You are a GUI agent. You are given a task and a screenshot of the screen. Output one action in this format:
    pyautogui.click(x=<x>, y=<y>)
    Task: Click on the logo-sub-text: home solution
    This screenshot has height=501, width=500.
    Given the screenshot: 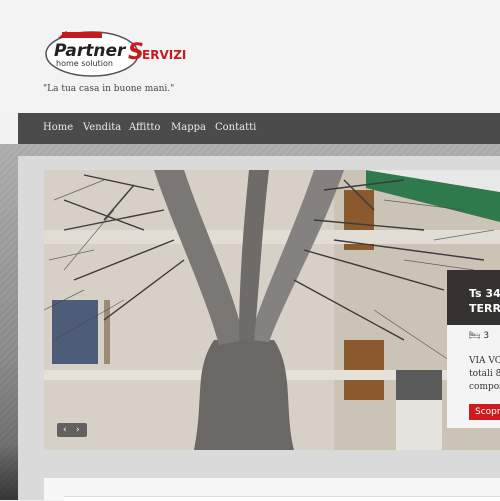 What is the action you would take?
    pyautogui.click(x=84, y=63)
    